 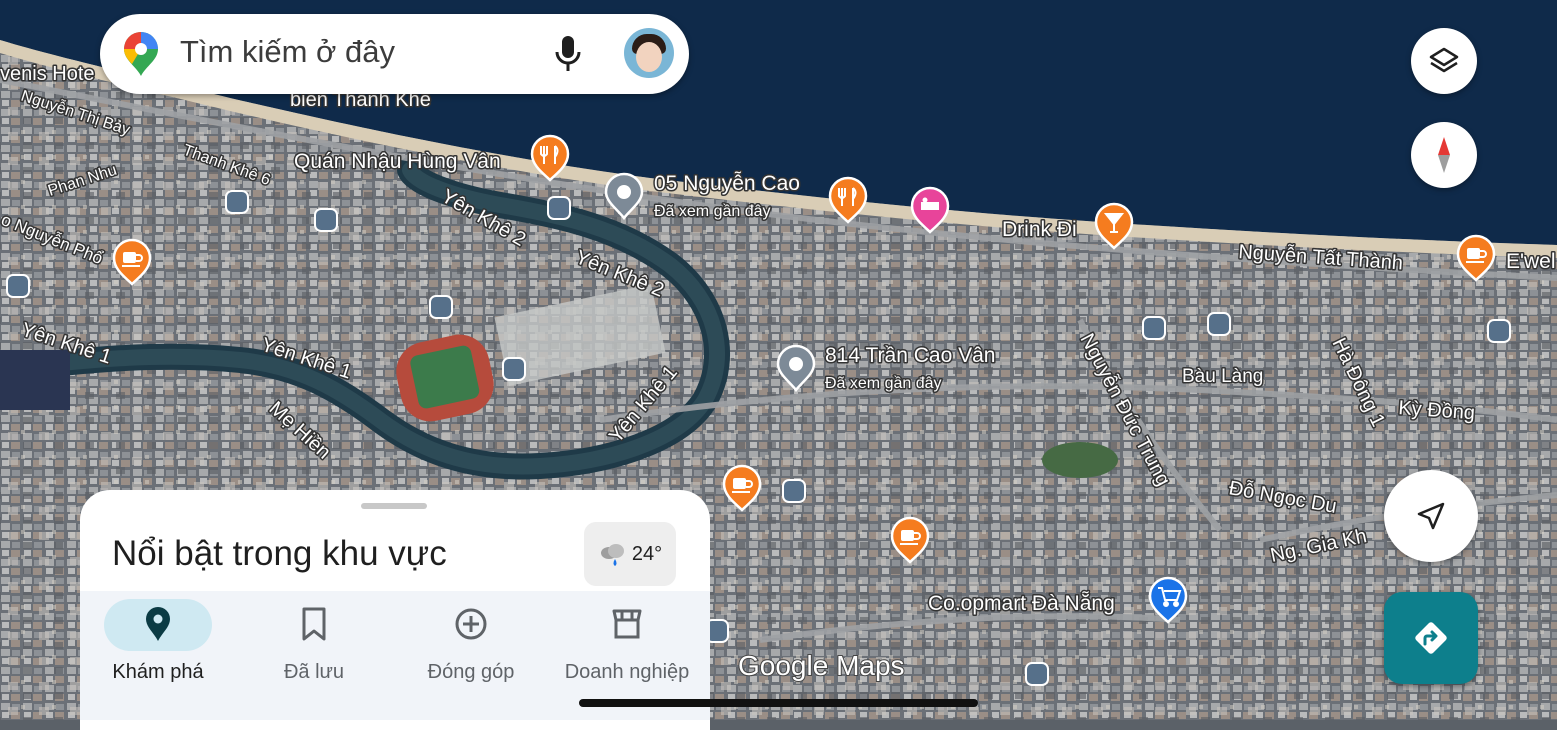 What do you see at coordinates (158, 655) in the screenshot?
I see `nav-explore: Khám phá` at bounding box center [158, 655].